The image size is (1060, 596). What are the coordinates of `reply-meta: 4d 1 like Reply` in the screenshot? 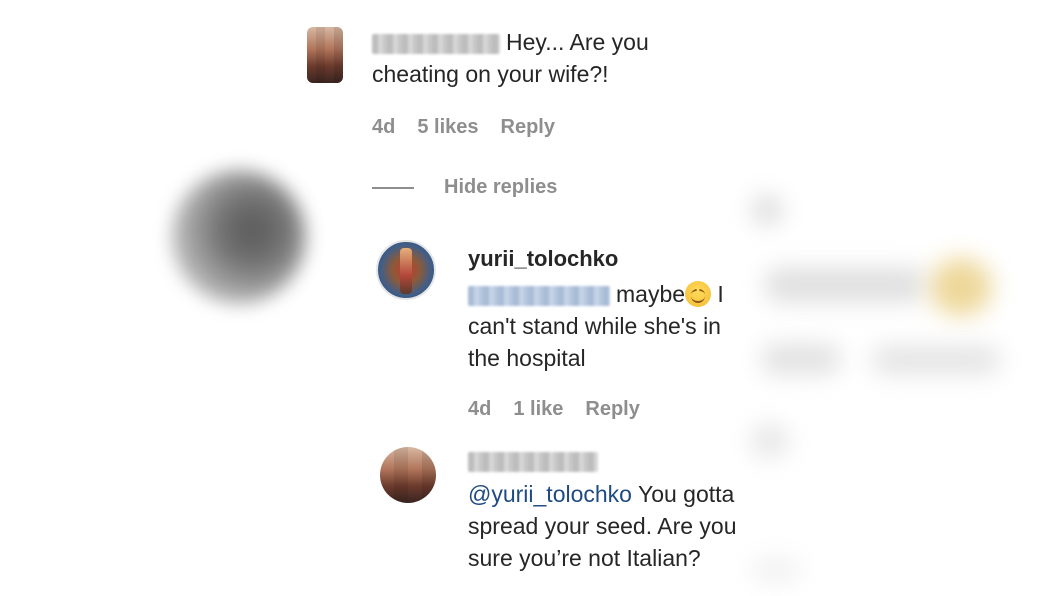 It's located at (565, 409).